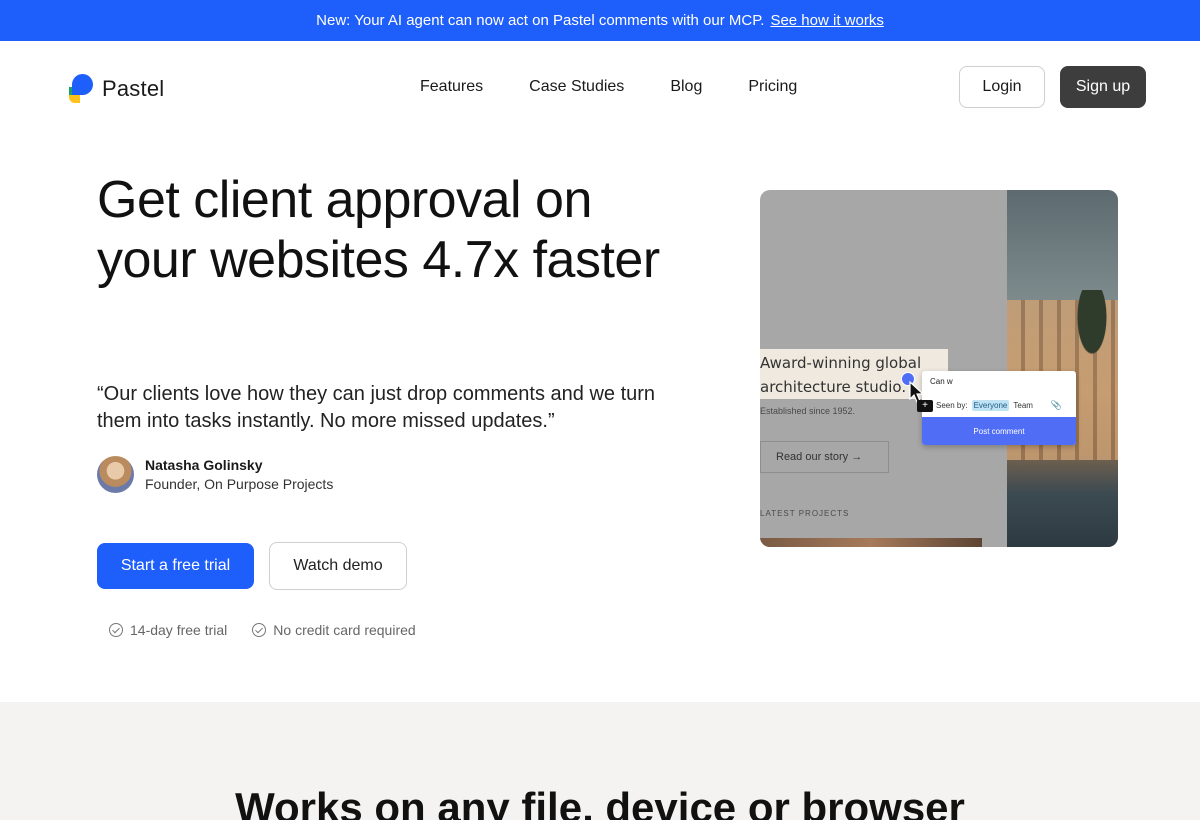 This screenshot has height=820, width=1200. Describe the element at coordinates (841, 363) in the screenshot. I see `mockup-title-line: Award-winning global` at that location.